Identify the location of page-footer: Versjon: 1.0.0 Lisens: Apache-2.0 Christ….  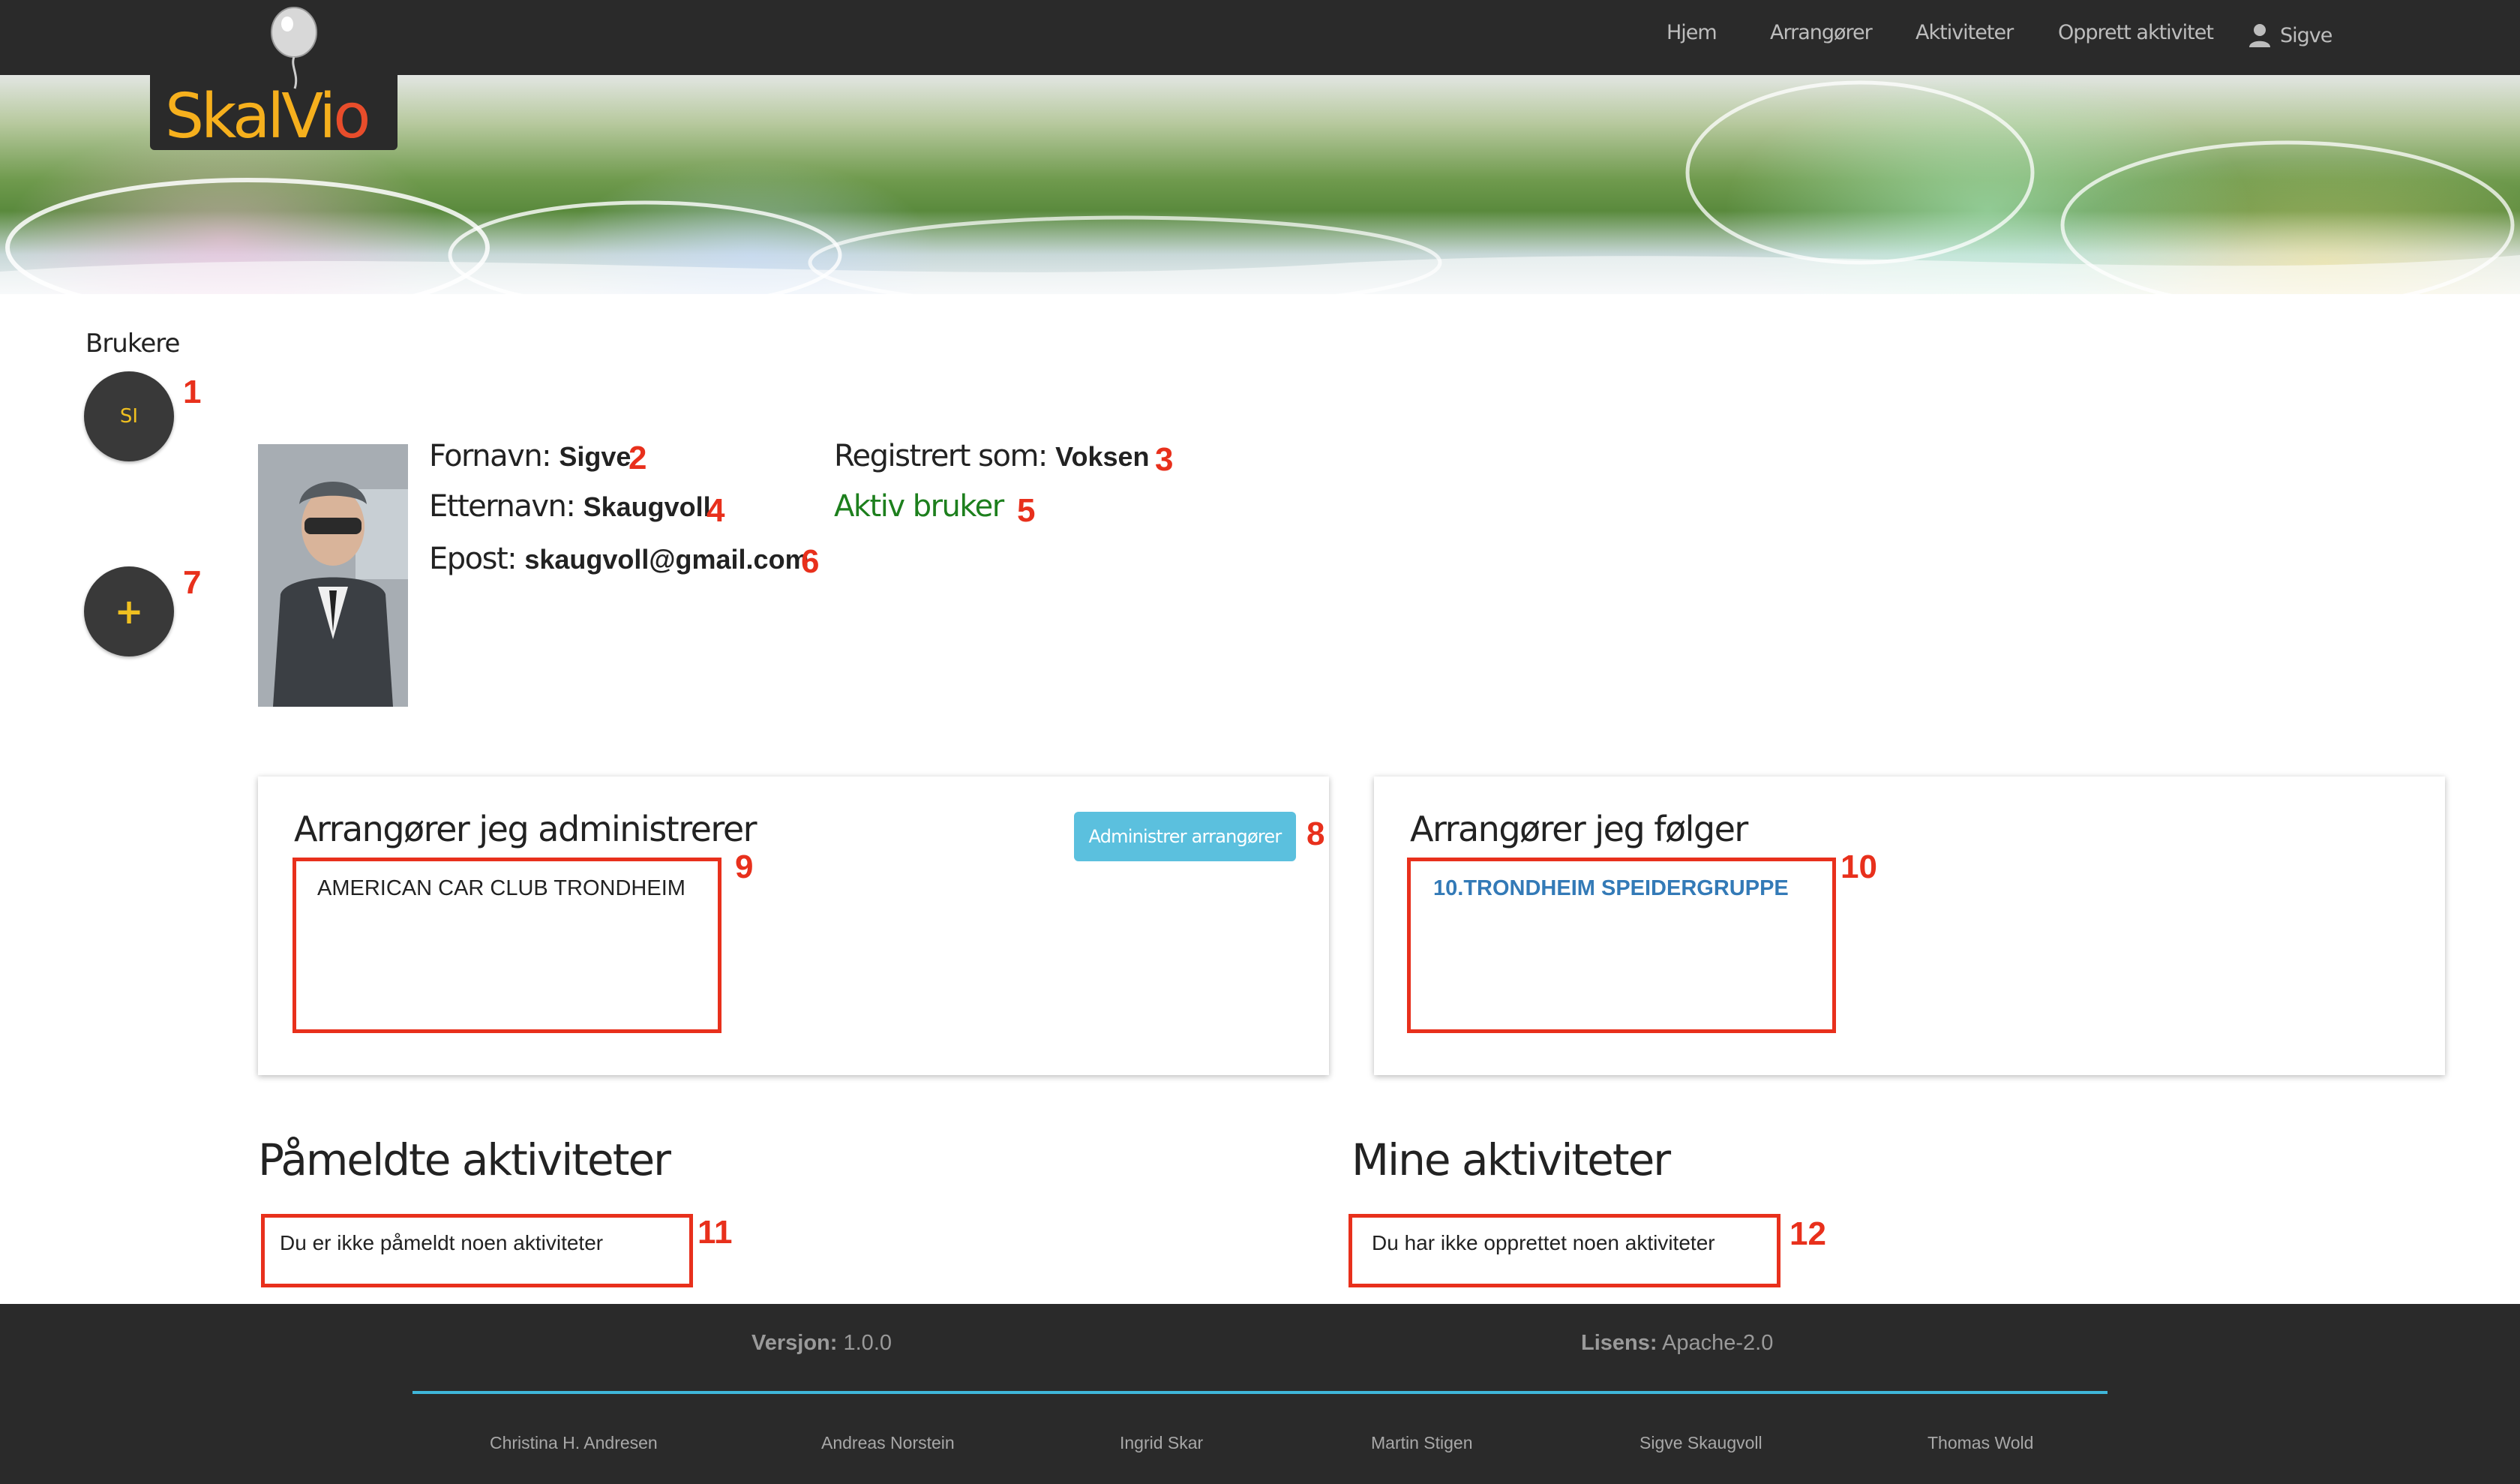
(1260, 1394).